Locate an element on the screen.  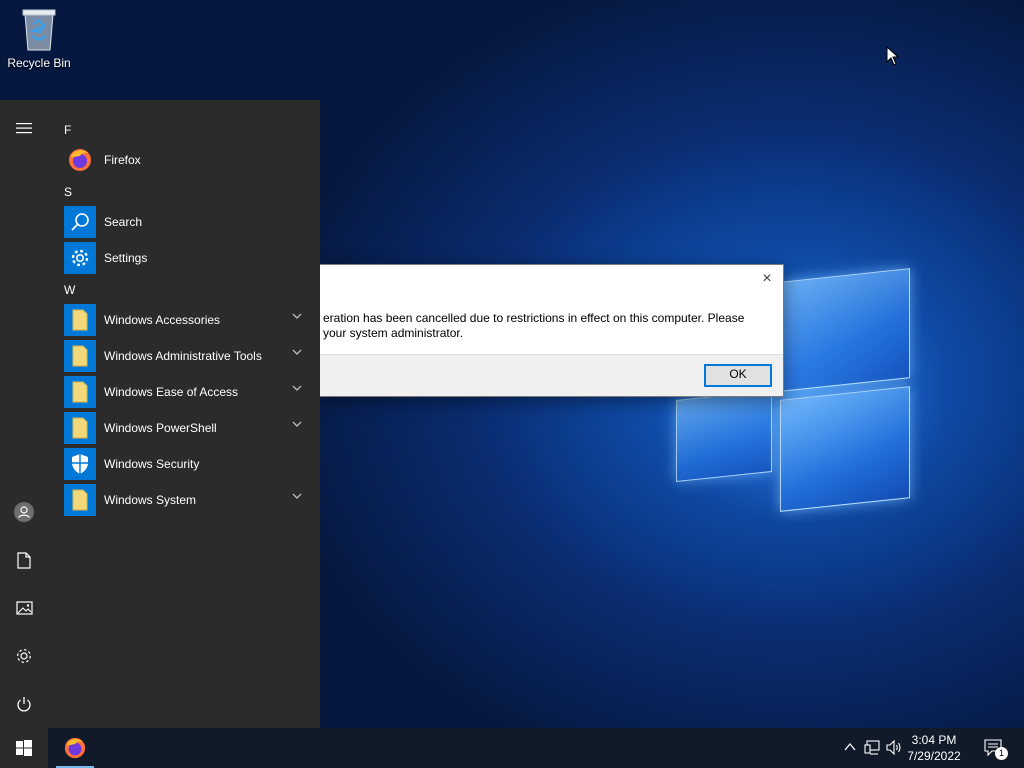
windows-logo-icon is located at coordinates (24, 748).